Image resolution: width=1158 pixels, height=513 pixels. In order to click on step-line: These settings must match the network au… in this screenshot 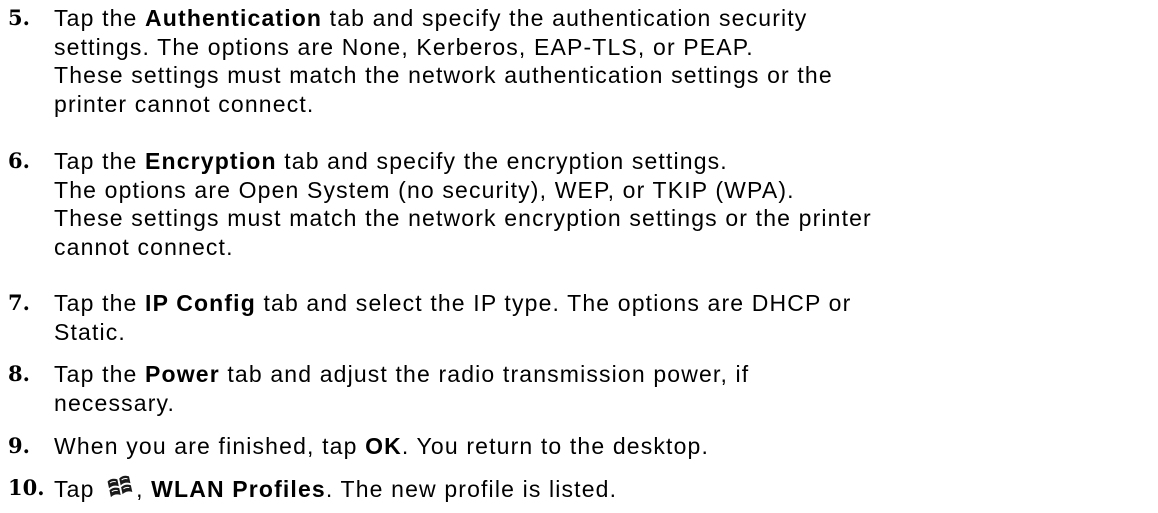, I will do `click(443, 75)`.